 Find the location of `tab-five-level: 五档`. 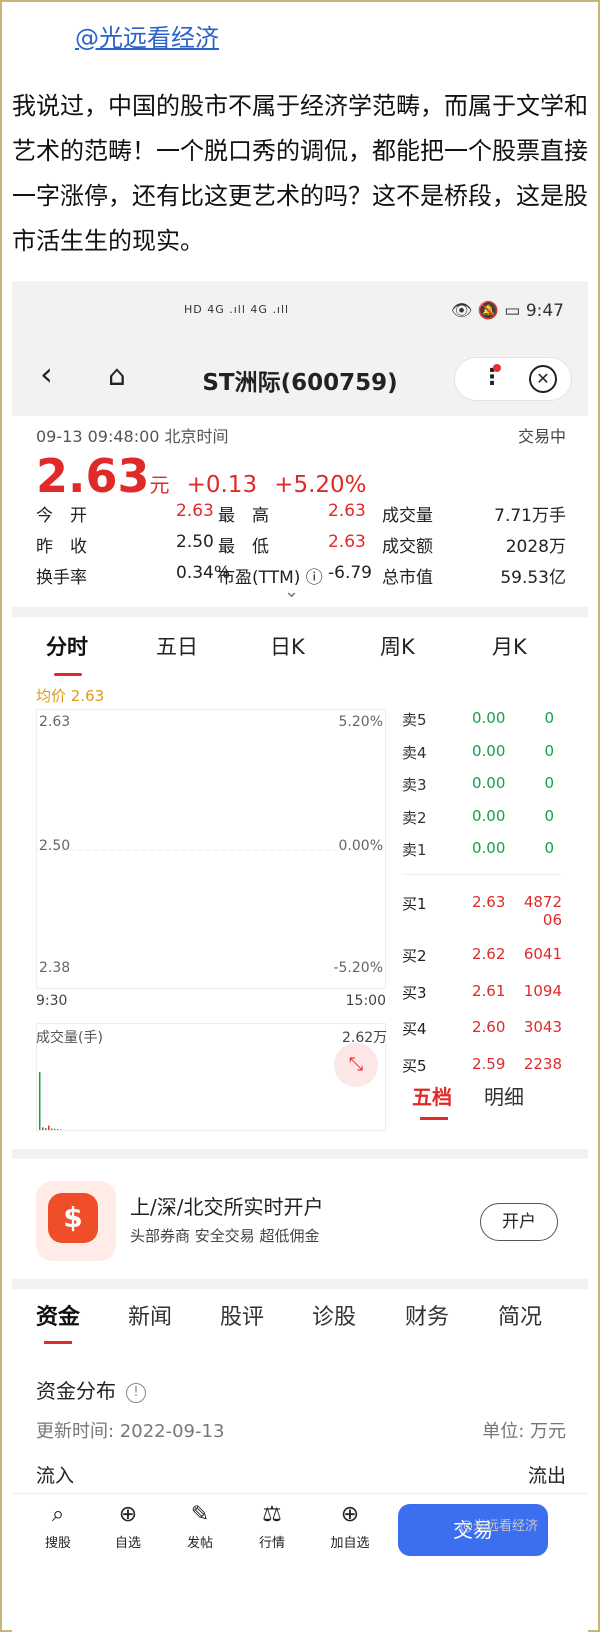

tab-five-level: 五档 is located at coordinates (432, 1097).